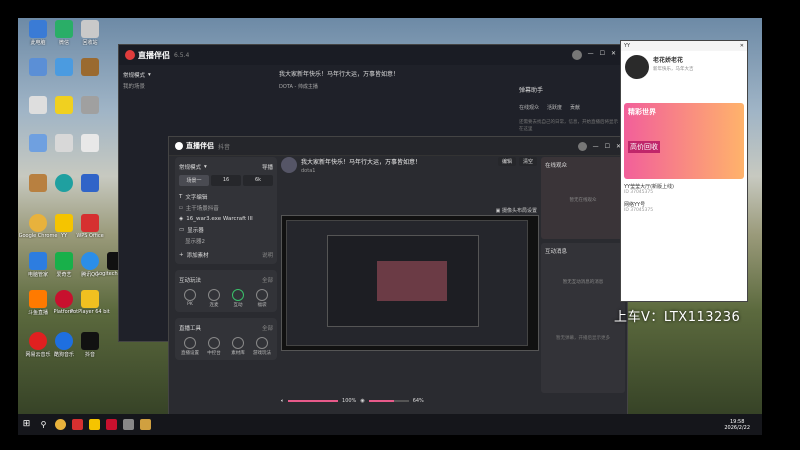  I want to click on image-icon: ▫, so click(181, 207).